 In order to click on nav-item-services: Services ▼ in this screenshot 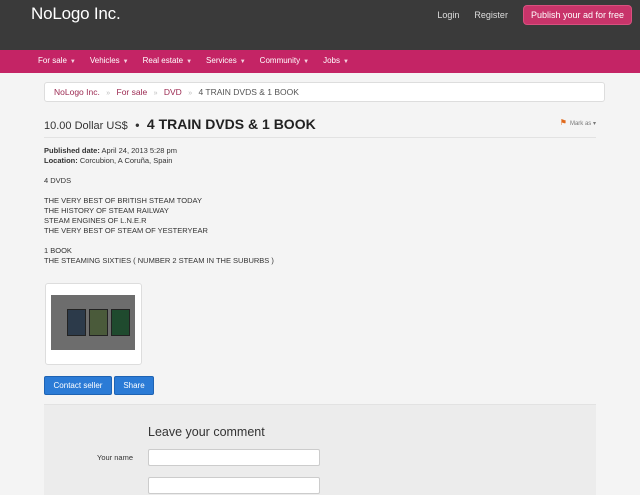, I will do `click(226, 60)`.